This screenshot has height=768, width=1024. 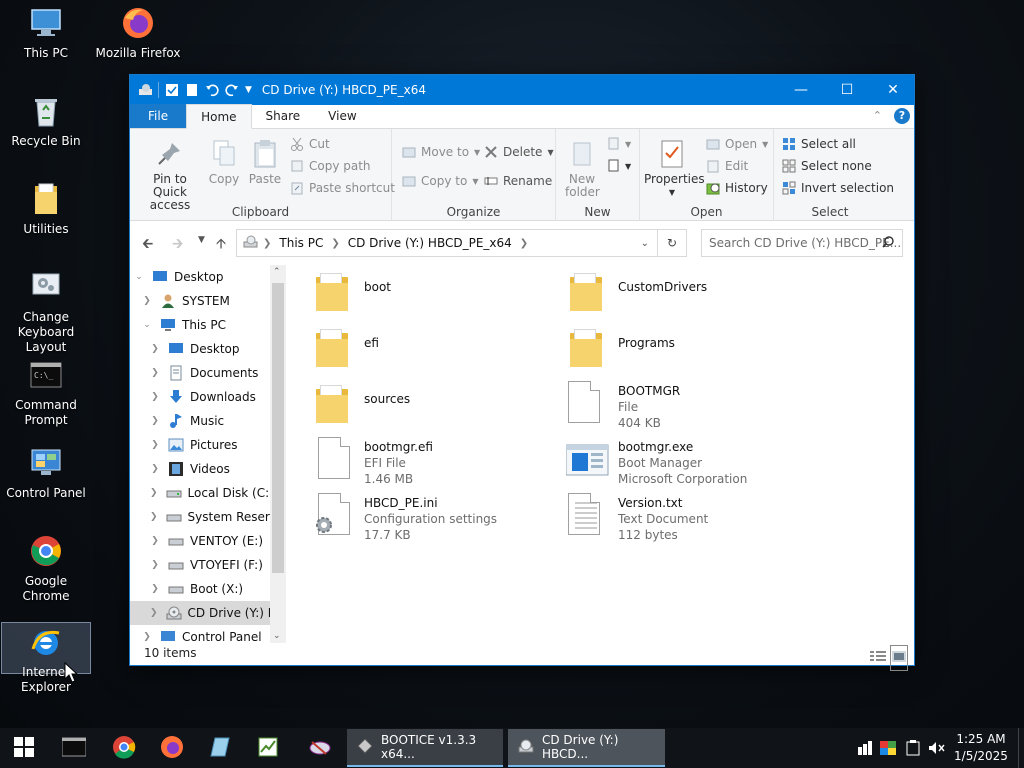 What do you see at coordinates (232, 90) in the screenshot?
I see `redo-icon` at bounding box center [232, 90].